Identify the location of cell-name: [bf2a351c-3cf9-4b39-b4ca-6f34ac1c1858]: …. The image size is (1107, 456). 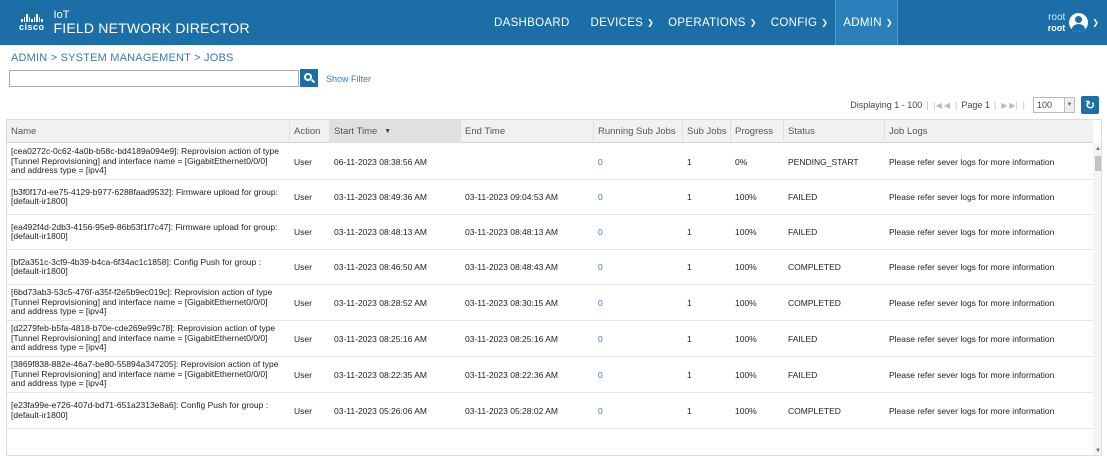
(136, 266).